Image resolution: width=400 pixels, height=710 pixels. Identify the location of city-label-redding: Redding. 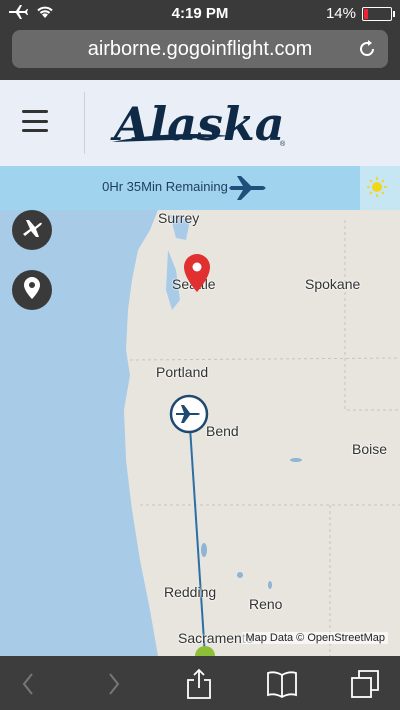
(190, 592).